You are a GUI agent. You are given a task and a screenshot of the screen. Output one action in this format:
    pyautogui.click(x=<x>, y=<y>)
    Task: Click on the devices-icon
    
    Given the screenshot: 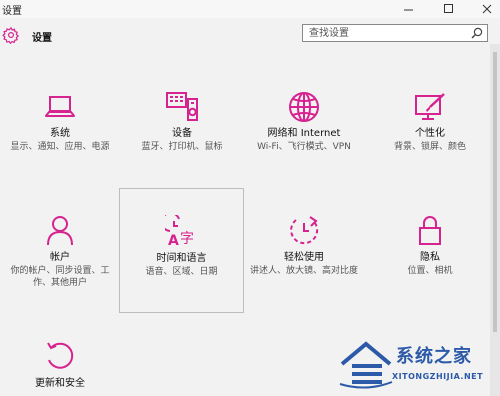 What is the action you would take?
    pyautogui.click(x=182, y=106)
    